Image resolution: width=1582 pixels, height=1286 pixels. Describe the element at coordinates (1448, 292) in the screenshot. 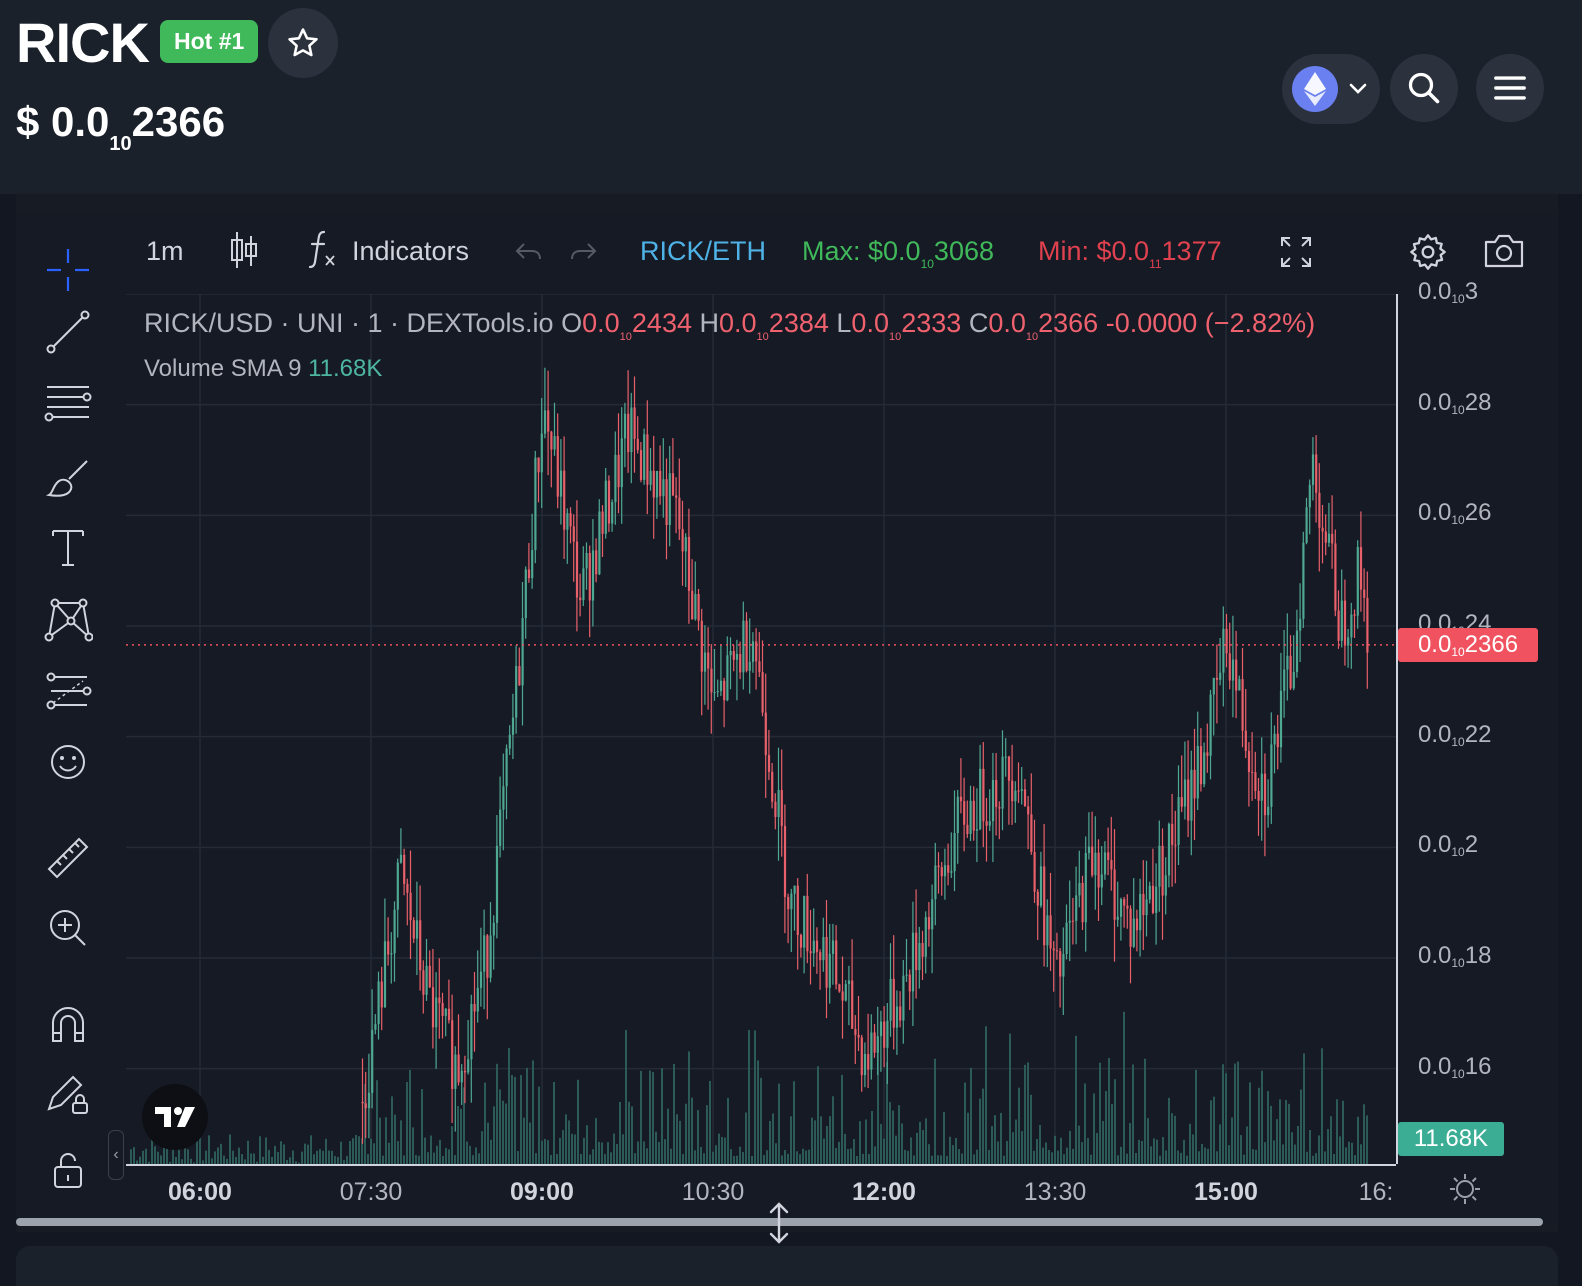

I see `price-axis-label: 0.0103` at that location.